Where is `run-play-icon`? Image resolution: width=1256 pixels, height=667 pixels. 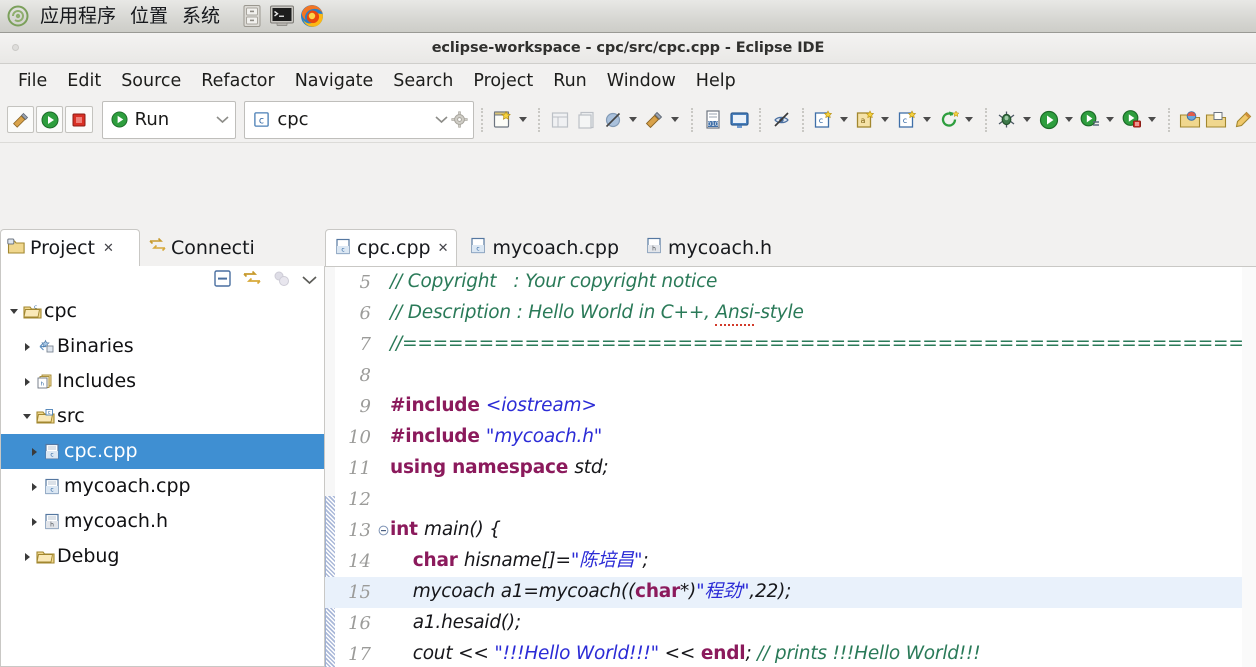
run-play-icon is located at coordinates (1049, 119).